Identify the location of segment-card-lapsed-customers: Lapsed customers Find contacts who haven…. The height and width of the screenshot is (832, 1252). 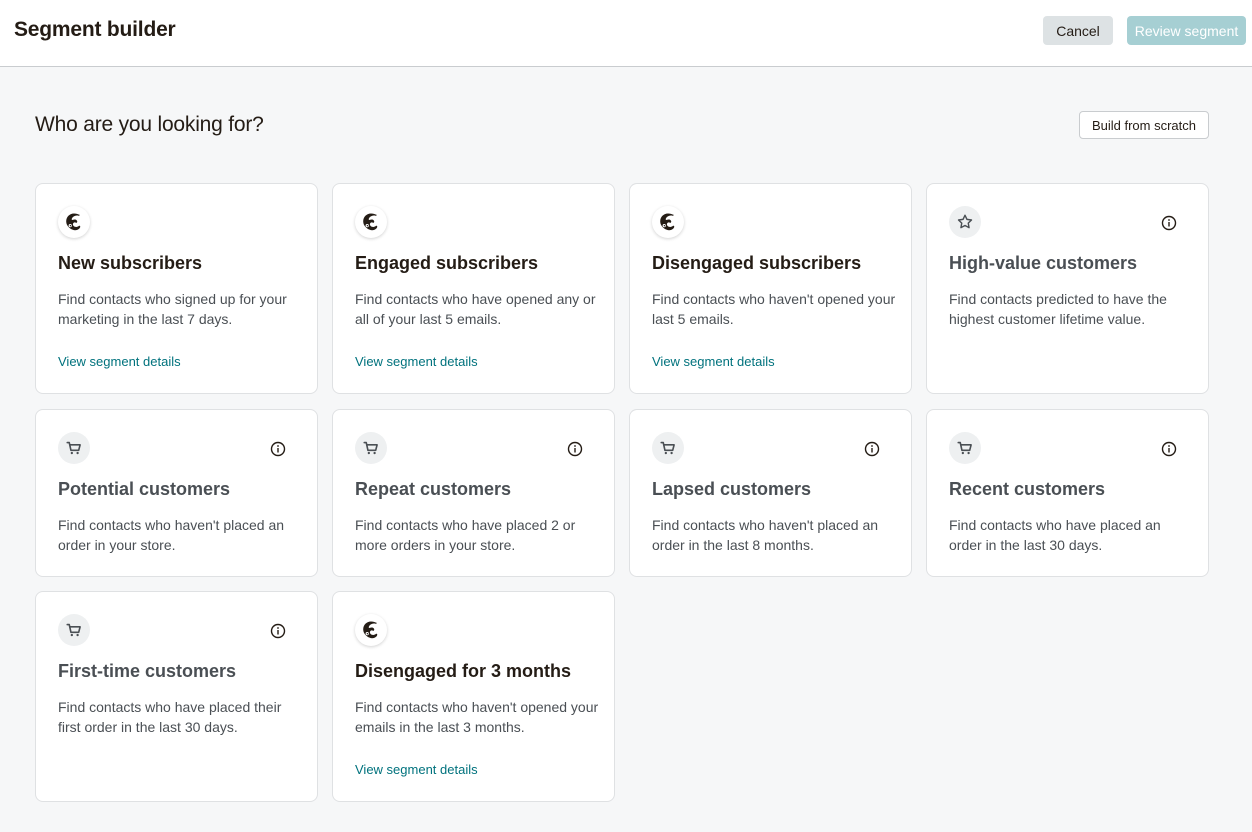
(770, 493).